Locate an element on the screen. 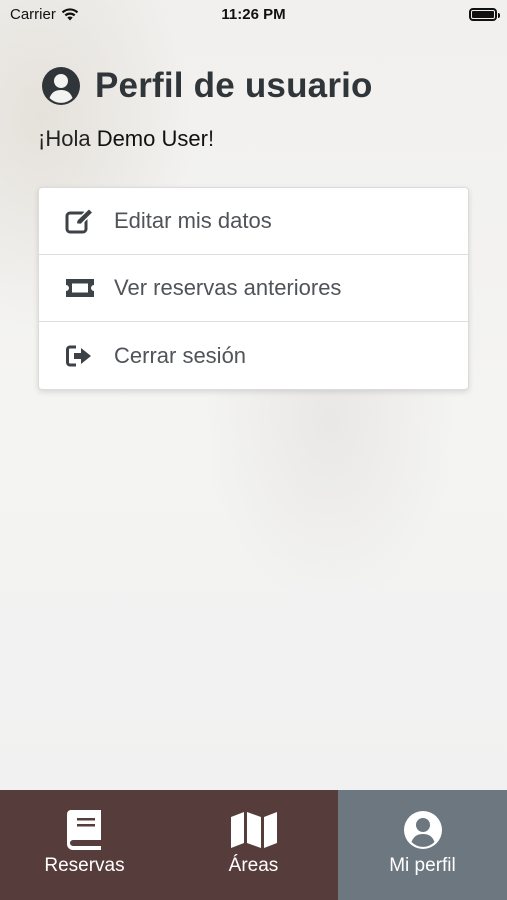  sign-out-icon is located at coordinates (80, 356).